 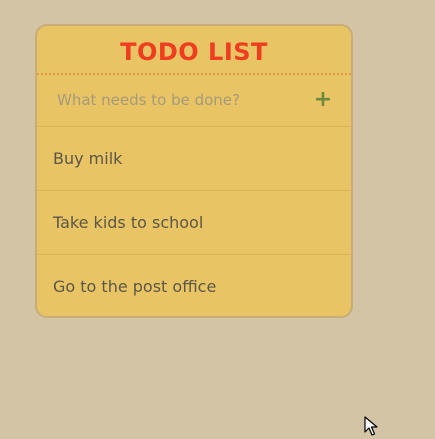 I want to click on new-todo-row: +, so click(x=194, y=101).